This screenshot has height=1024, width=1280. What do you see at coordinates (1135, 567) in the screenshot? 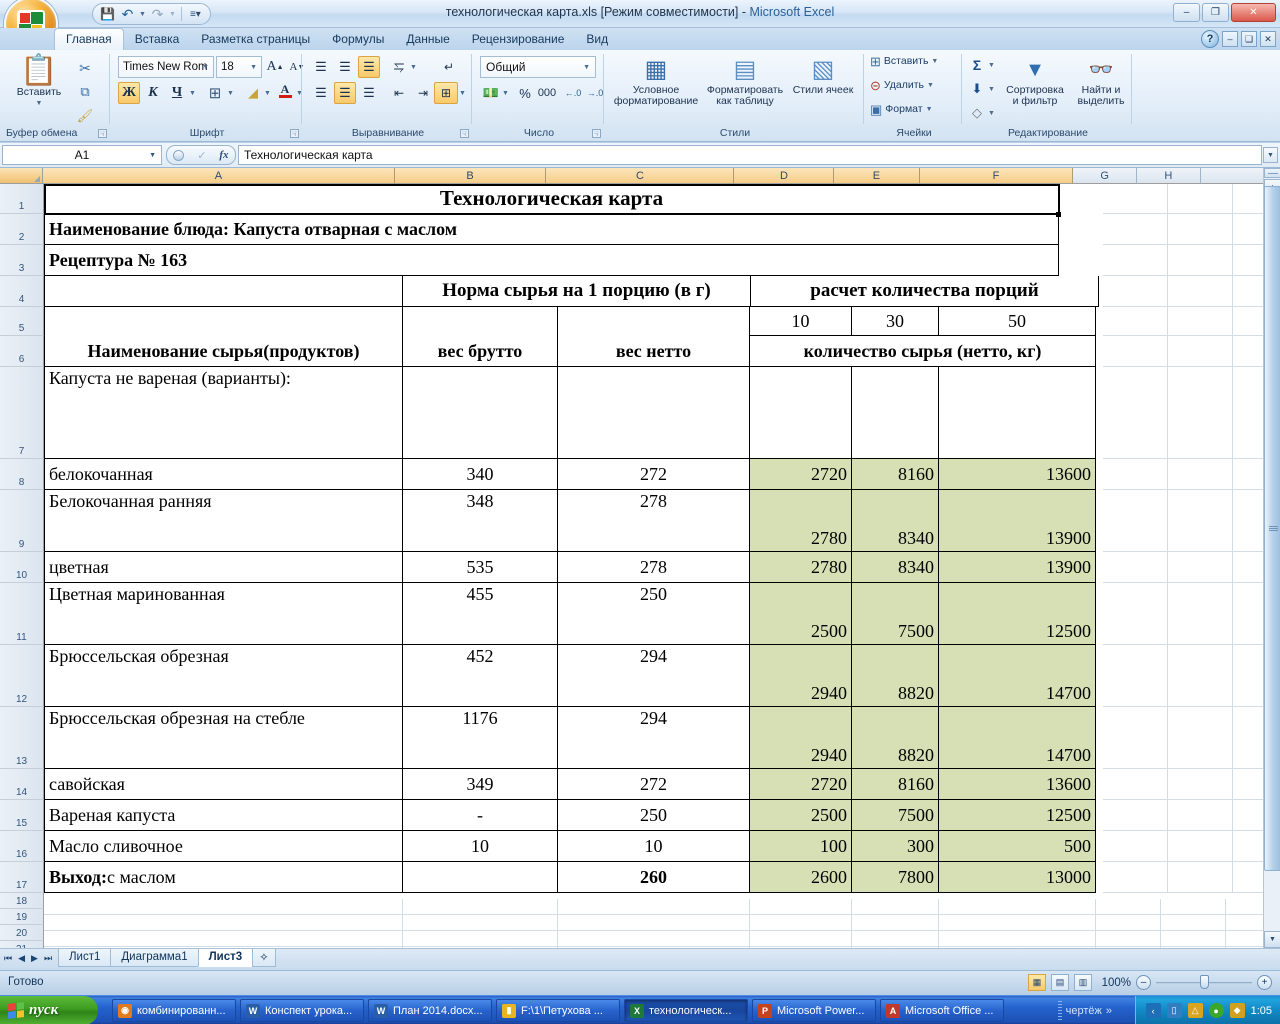
I see `cell-g10` at bounding box center [1135, 567].